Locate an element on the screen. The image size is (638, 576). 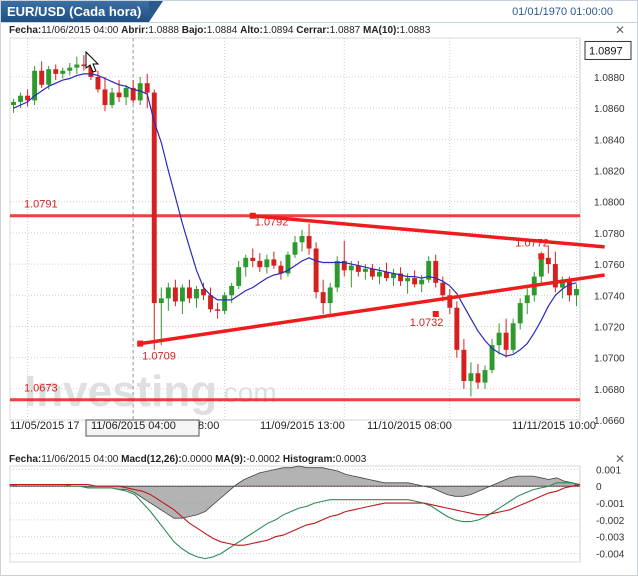
price-y-tick: 1.0700 is located at coordinates (609, 359).